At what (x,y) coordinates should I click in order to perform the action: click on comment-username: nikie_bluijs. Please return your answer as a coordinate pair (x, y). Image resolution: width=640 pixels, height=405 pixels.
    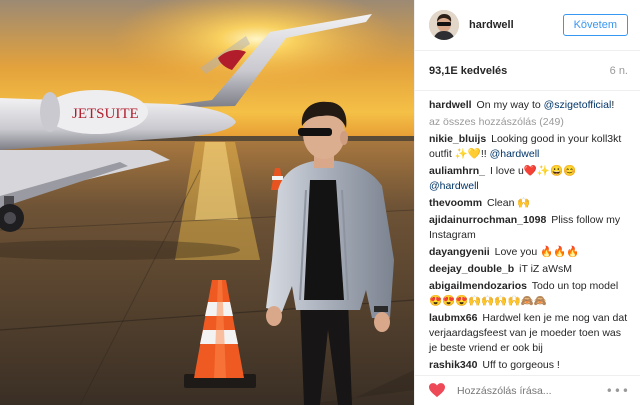
    Looking at the image, I should click on (457, 139).